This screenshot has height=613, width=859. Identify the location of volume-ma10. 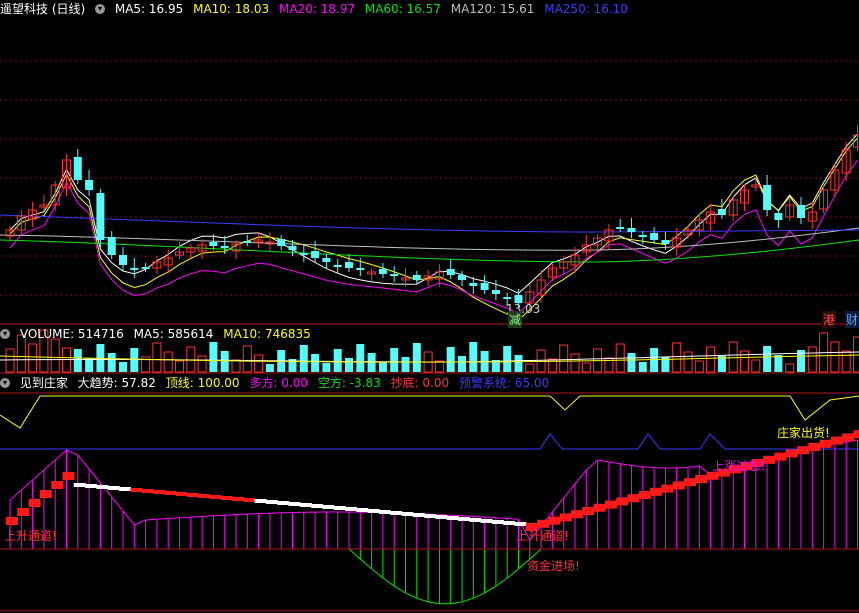
(429, 358).